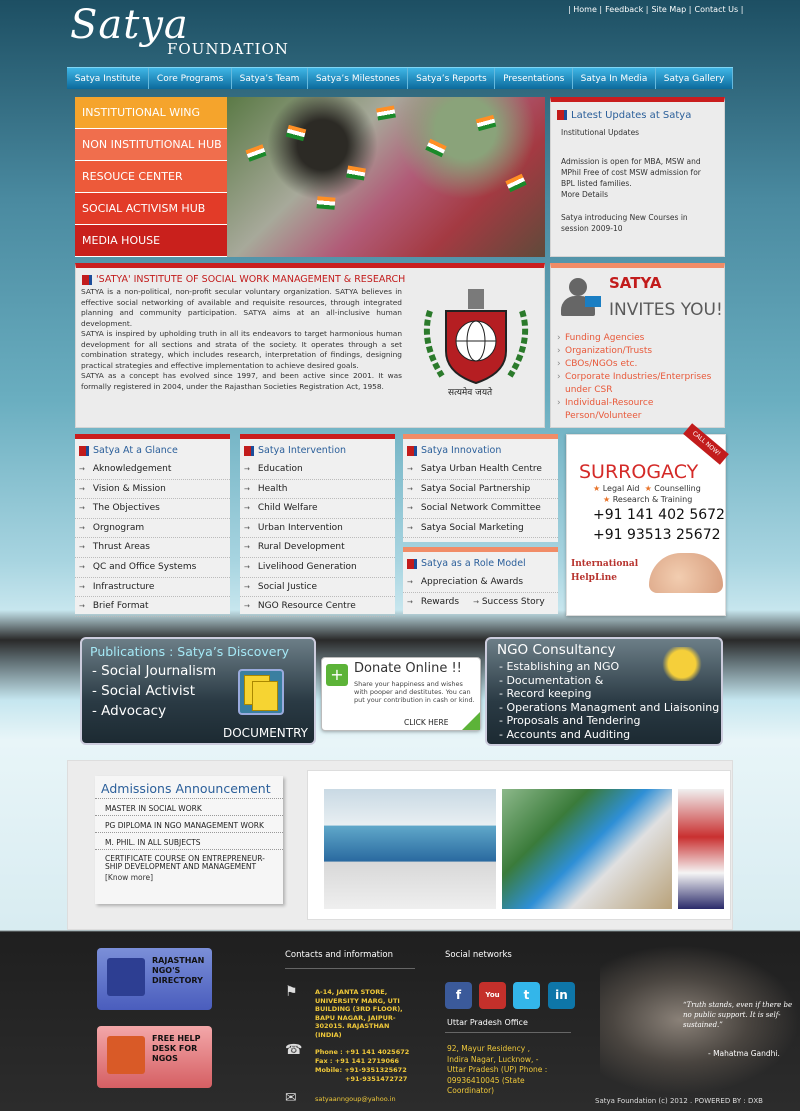 The height and width of the screenshot is (1111, 800). Describe the element at coordinates (317, 529) in the screenshot. I see `link-item: Urban Intervention` at that location.